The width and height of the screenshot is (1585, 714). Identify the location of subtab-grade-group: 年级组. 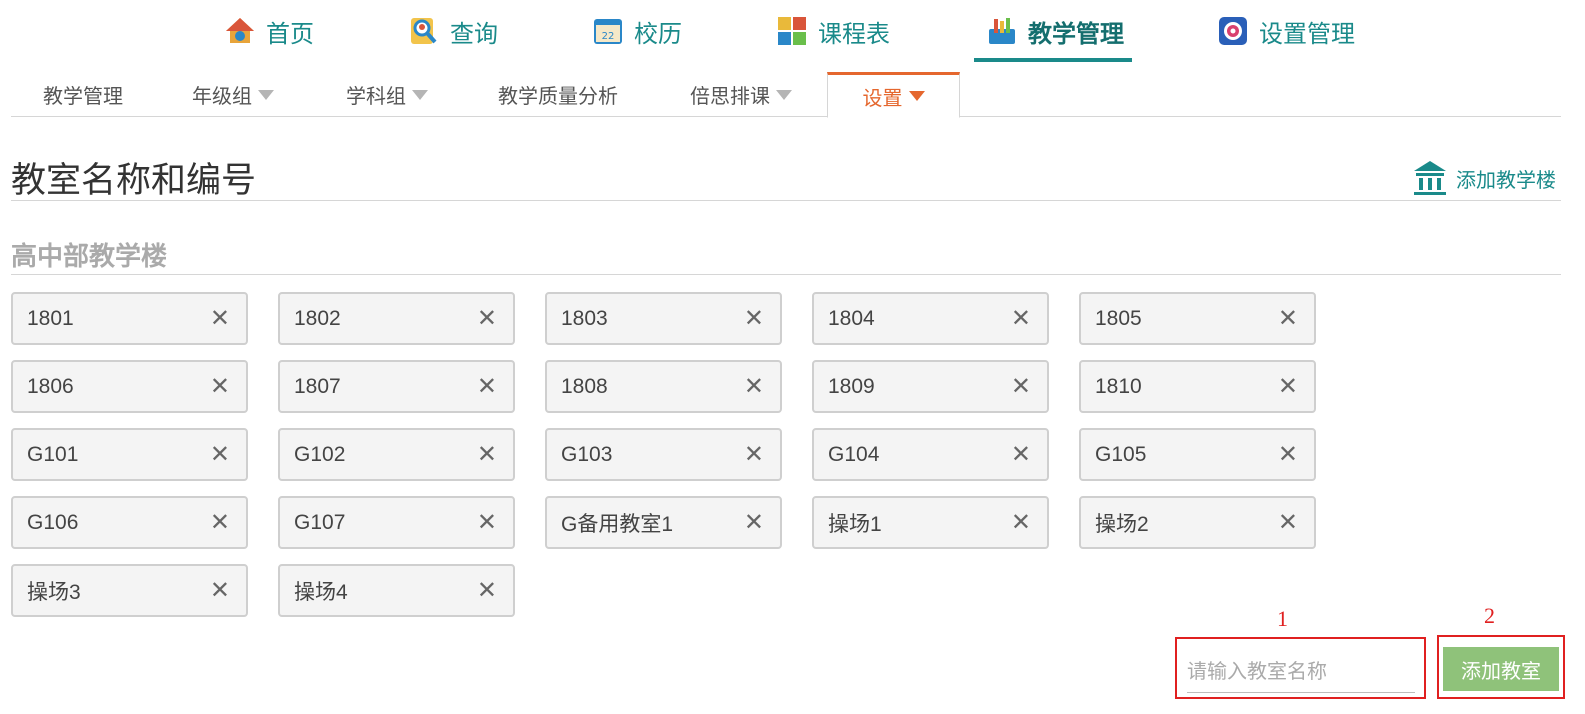
(233, 94).